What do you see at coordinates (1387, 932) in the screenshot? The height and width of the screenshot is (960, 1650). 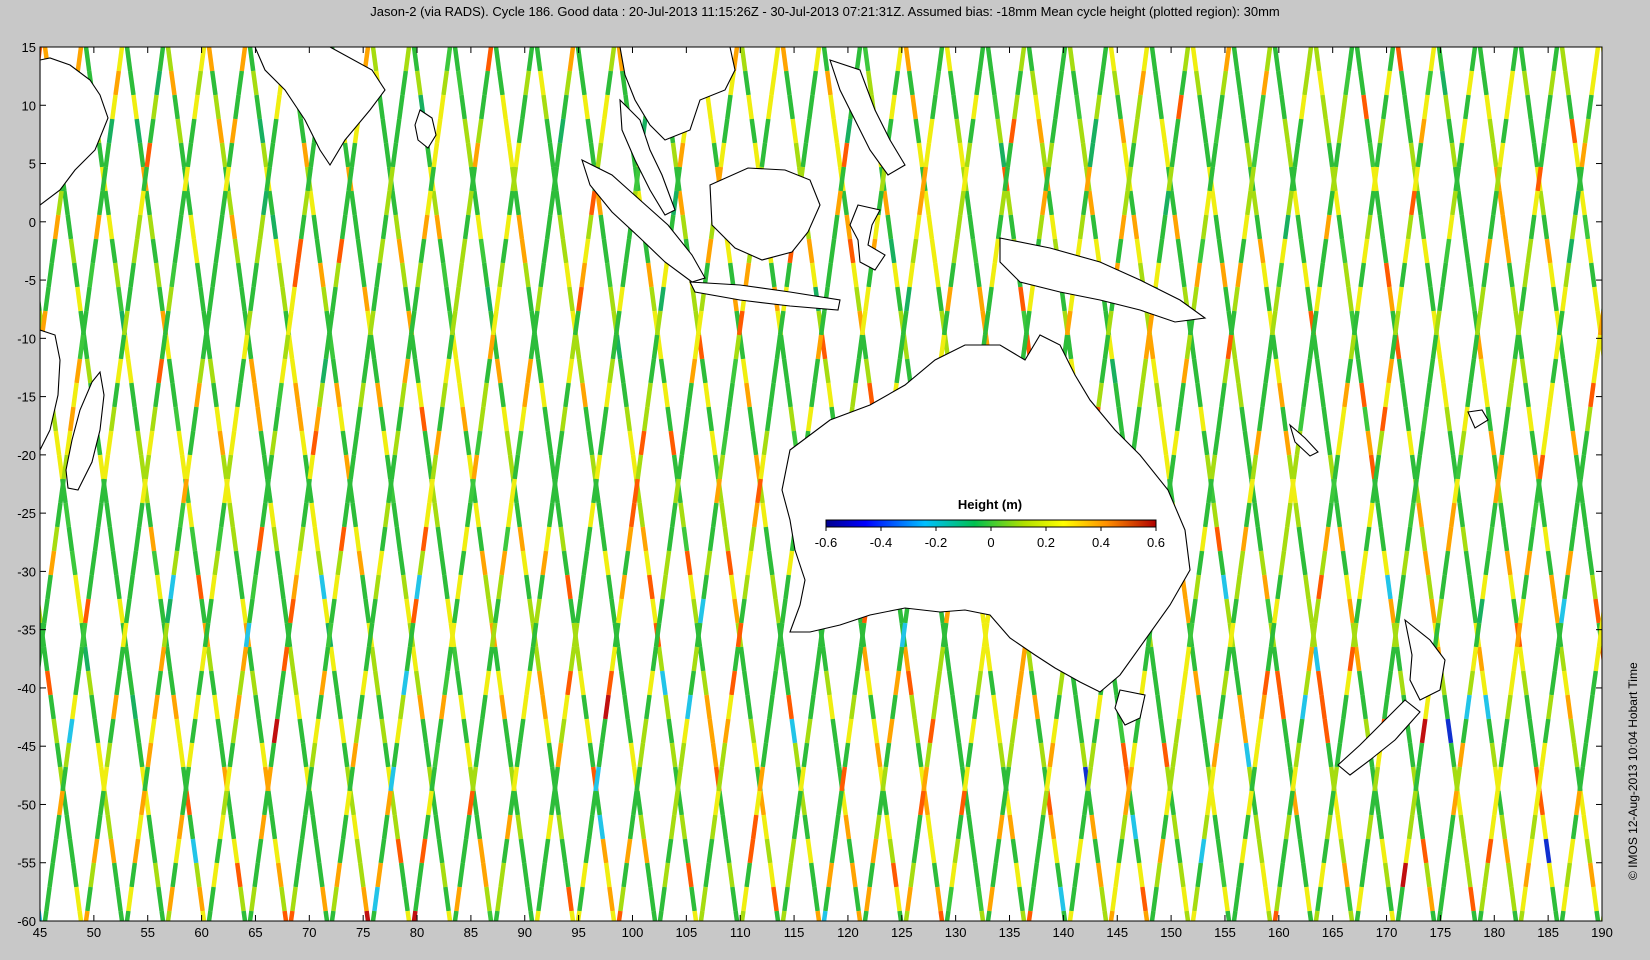 I see `x-tick-label: 170` at bounding box center [1387, 932].